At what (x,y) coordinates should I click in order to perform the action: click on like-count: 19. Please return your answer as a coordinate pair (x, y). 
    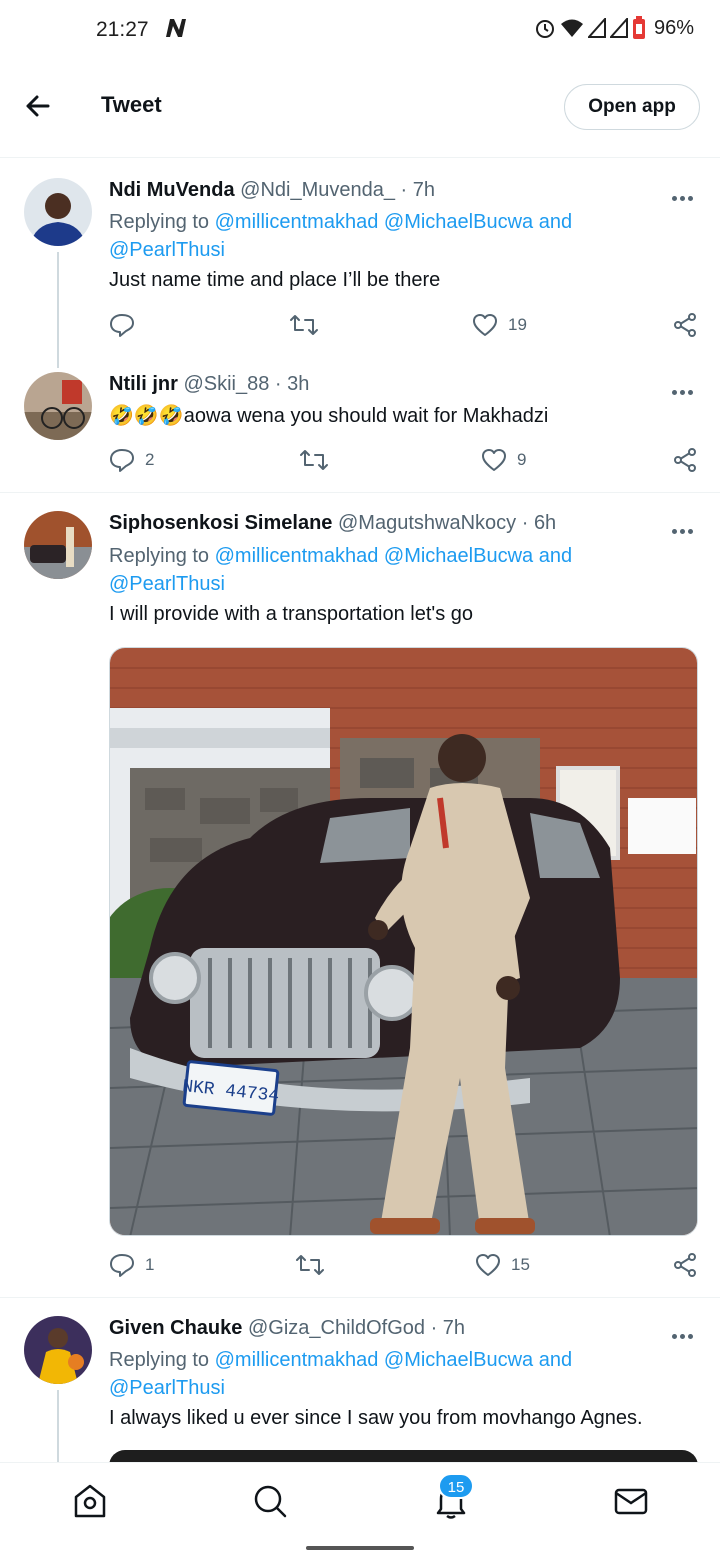
    Looking at the image, I should click on (517, 324).